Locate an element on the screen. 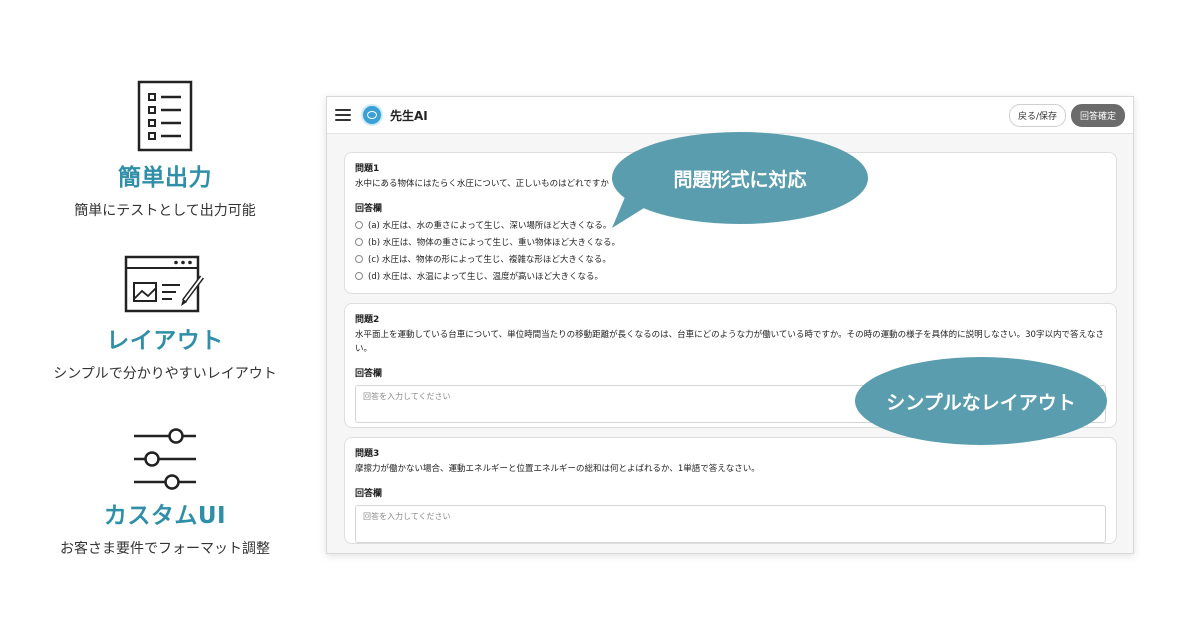 The height and width of the screenshot is (630, 1200). feature-description: シンプルで分かりやすいレイアウト is located at coordinates (165, 374).